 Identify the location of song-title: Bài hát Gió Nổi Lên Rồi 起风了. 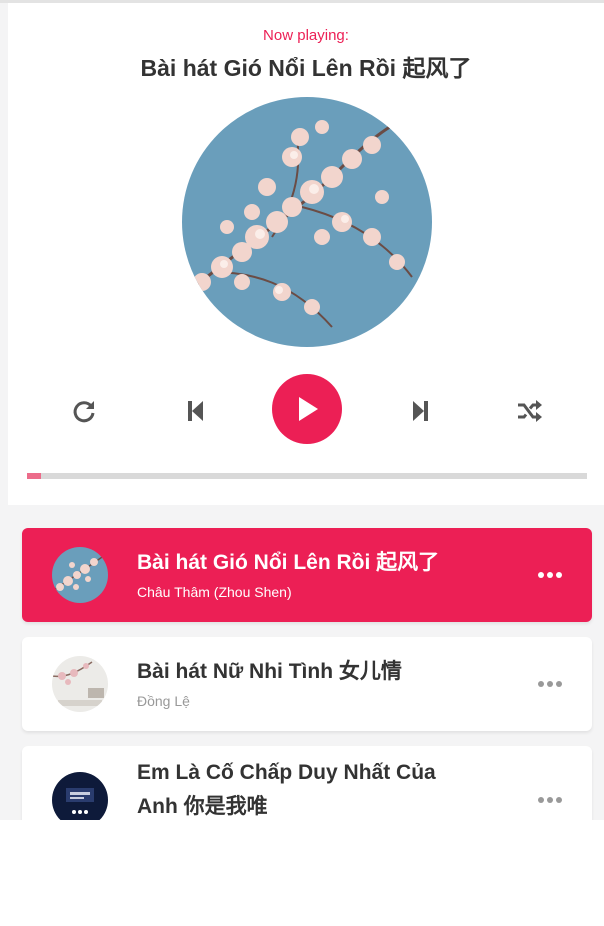
(288, 562).